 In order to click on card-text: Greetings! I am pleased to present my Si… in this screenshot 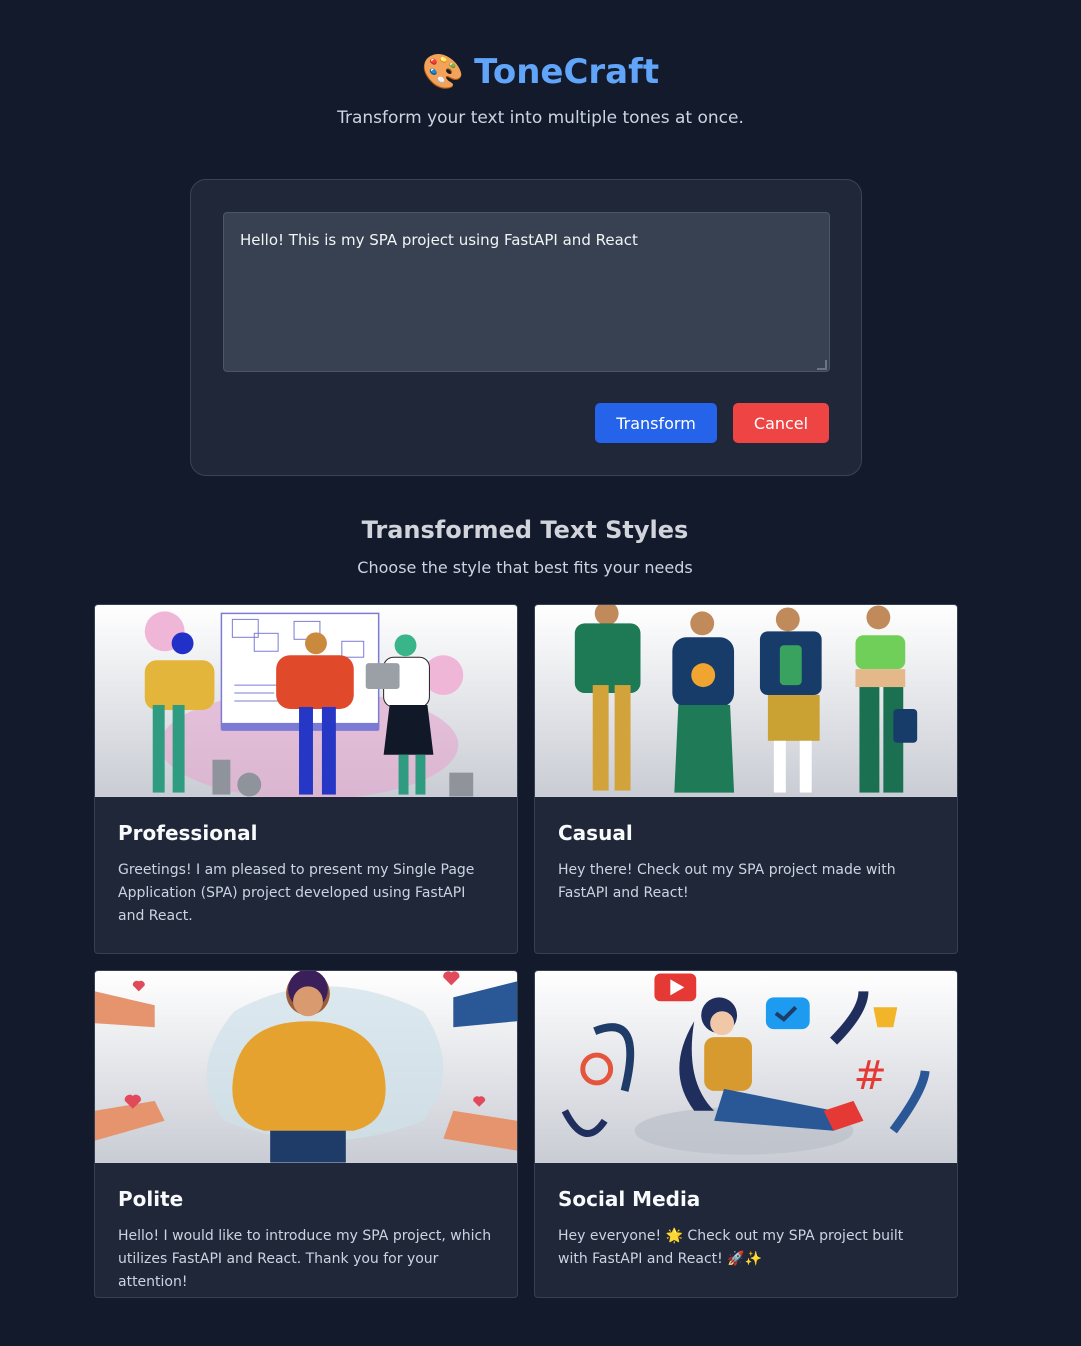, I will do `click(296, 893)`.